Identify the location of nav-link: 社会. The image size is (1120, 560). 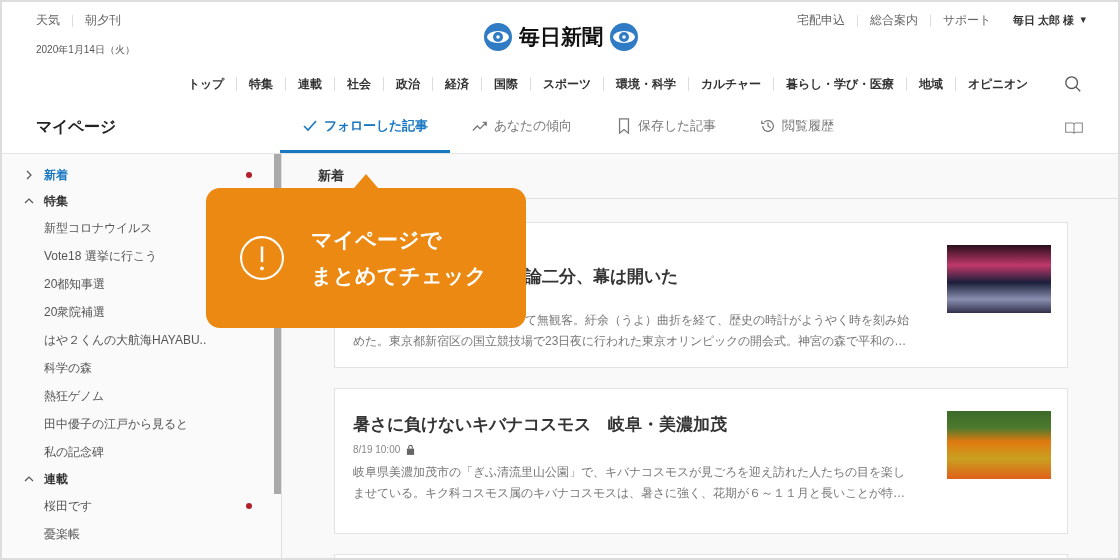
(359, 84).